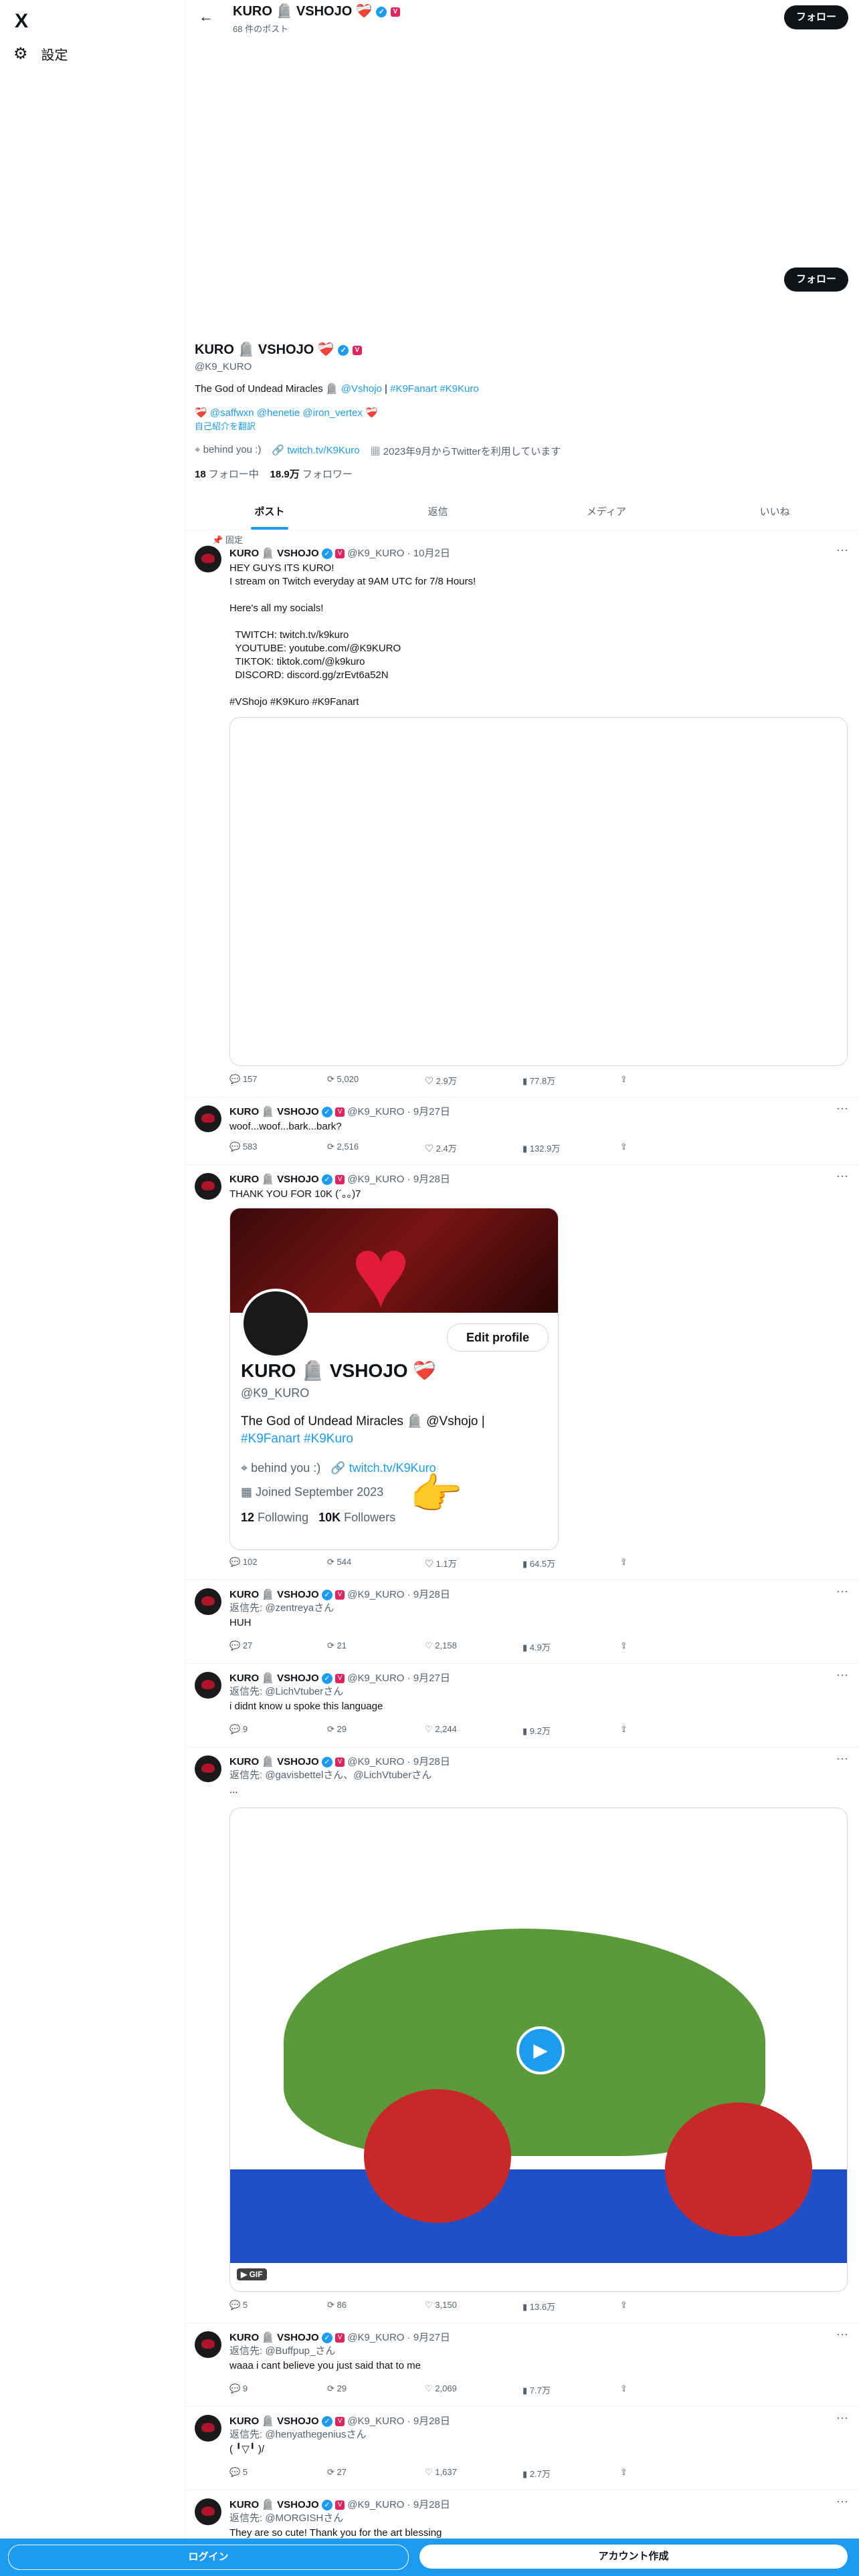 This screenshot has height=2576, width=859. Describe the element at coordinates (323, 450) in the screenshot. I see `website-link: twitch.tv/K9Kuro` at that location.